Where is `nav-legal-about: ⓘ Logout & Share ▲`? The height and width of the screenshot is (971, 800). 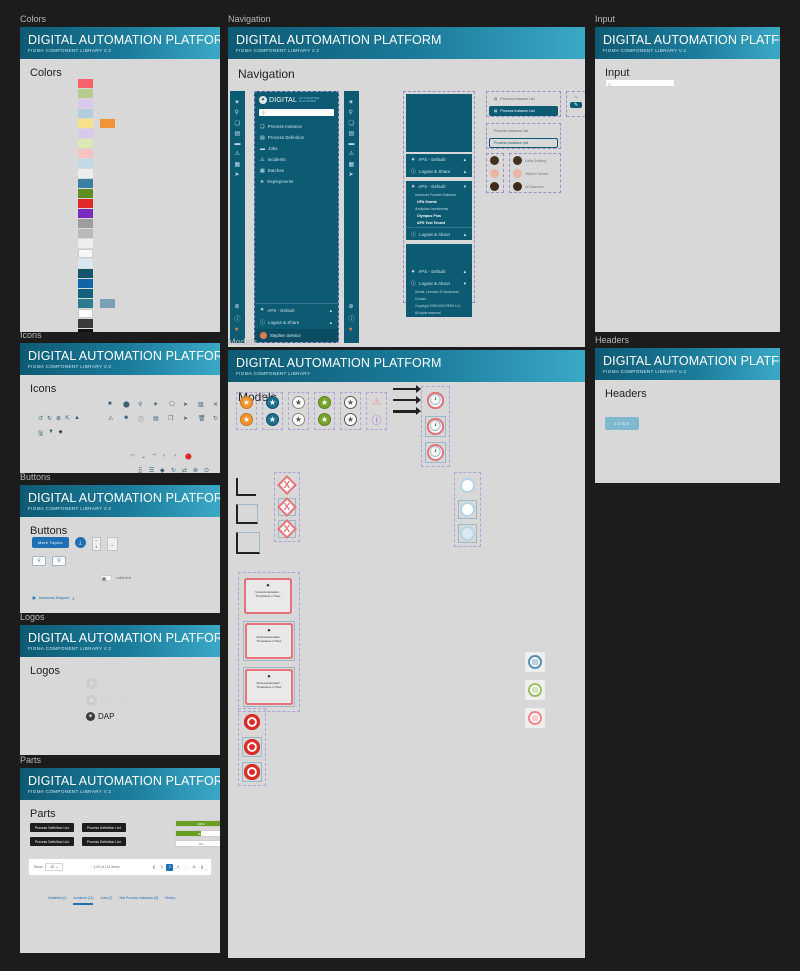 nav-legal-about: ⓘ Logout & Share ▲ is located at coordinates (439, 171).